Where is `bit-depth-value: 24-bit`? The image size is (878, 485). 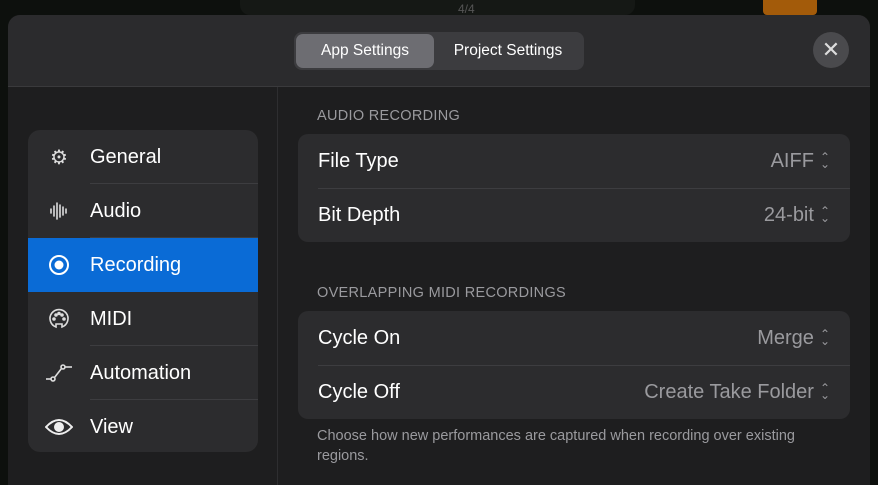 bit-depth-value: 24-bit is located at coordinates (788, 214).